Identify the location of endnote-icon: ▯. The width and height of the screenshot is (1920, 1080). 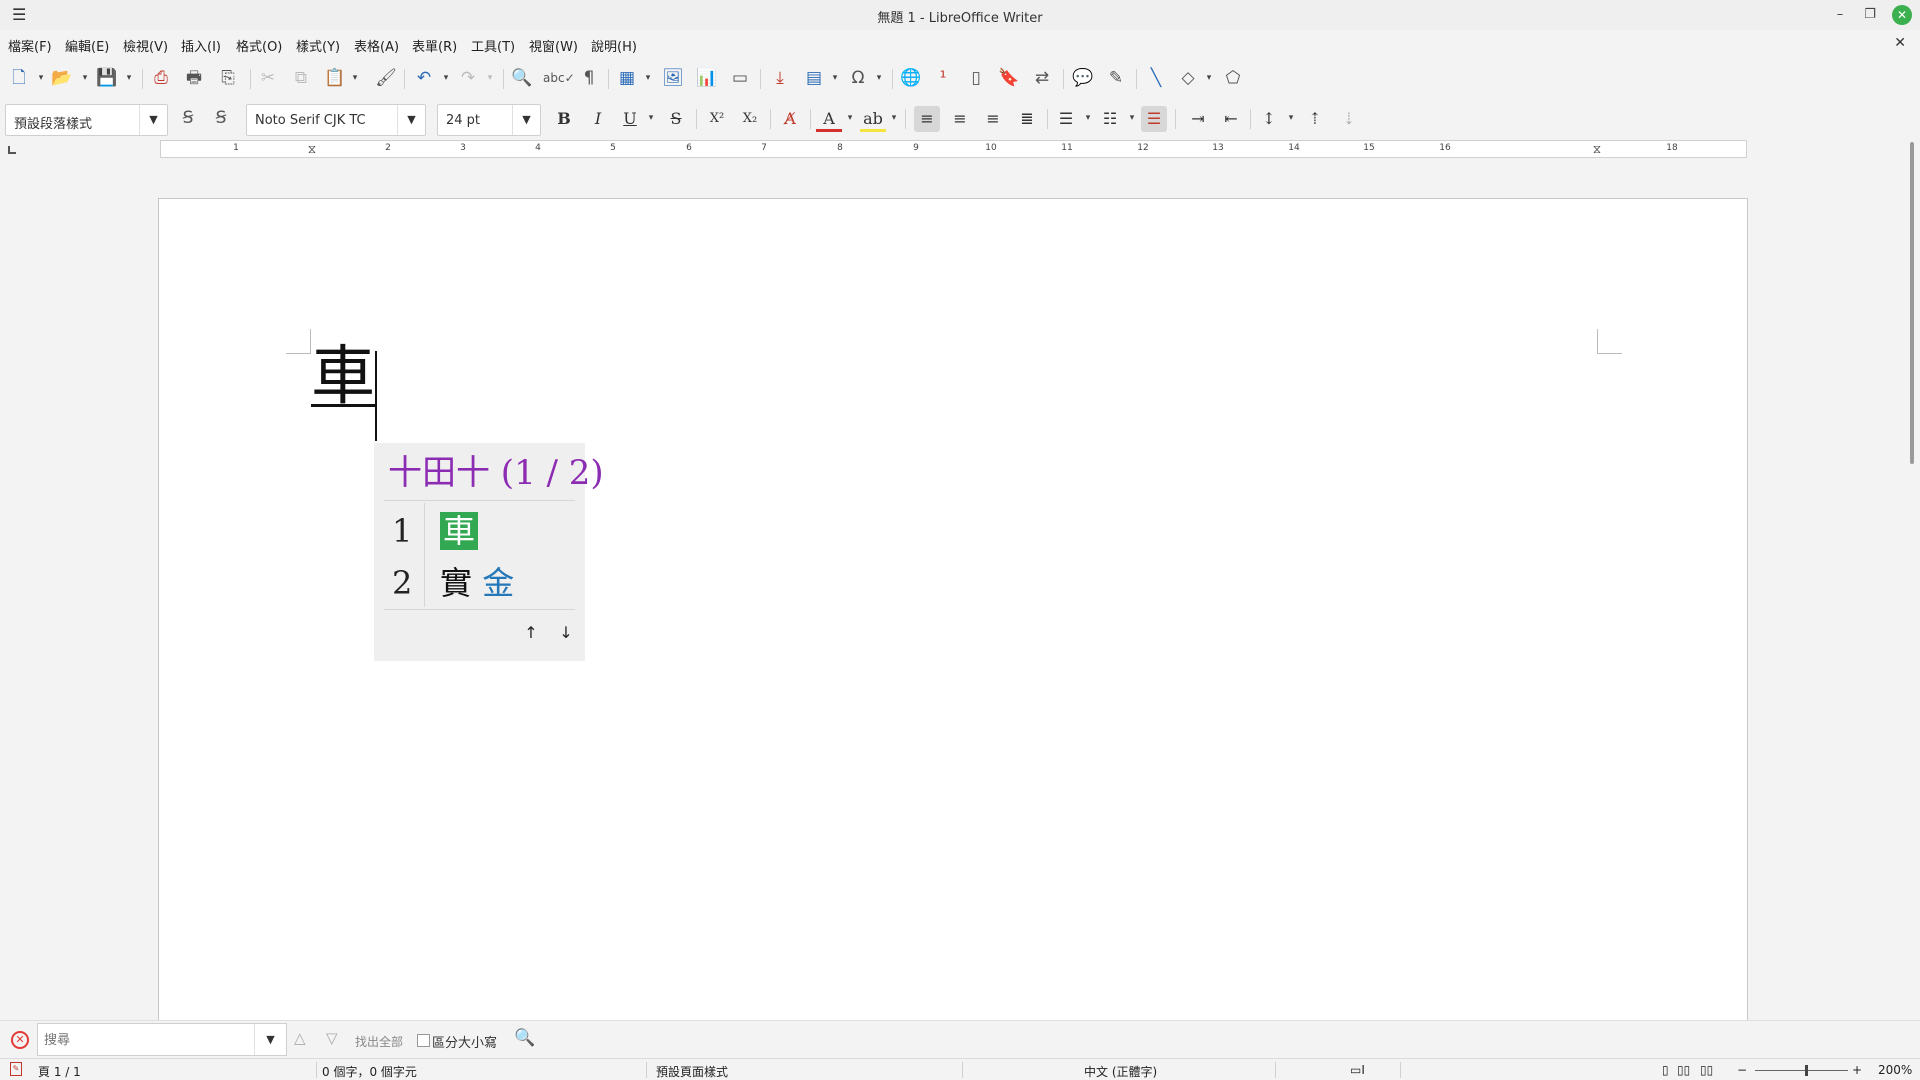
(976, 78).